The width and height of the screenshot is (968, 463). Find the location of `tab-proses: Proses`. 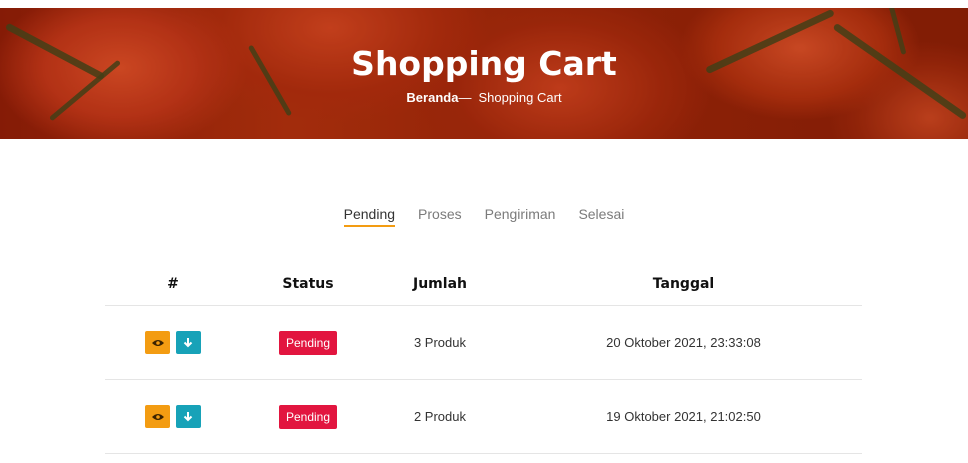

tab-proses: Proses is located at coordinates (440, 216).